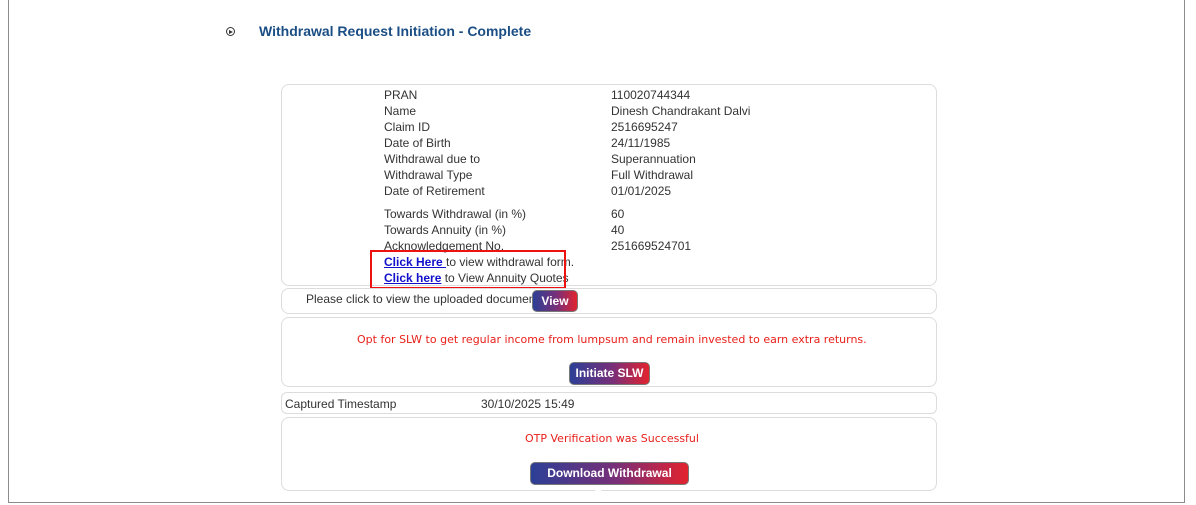  I want to click on withdrawal-due-value: Superannuation, so click(653, 159).